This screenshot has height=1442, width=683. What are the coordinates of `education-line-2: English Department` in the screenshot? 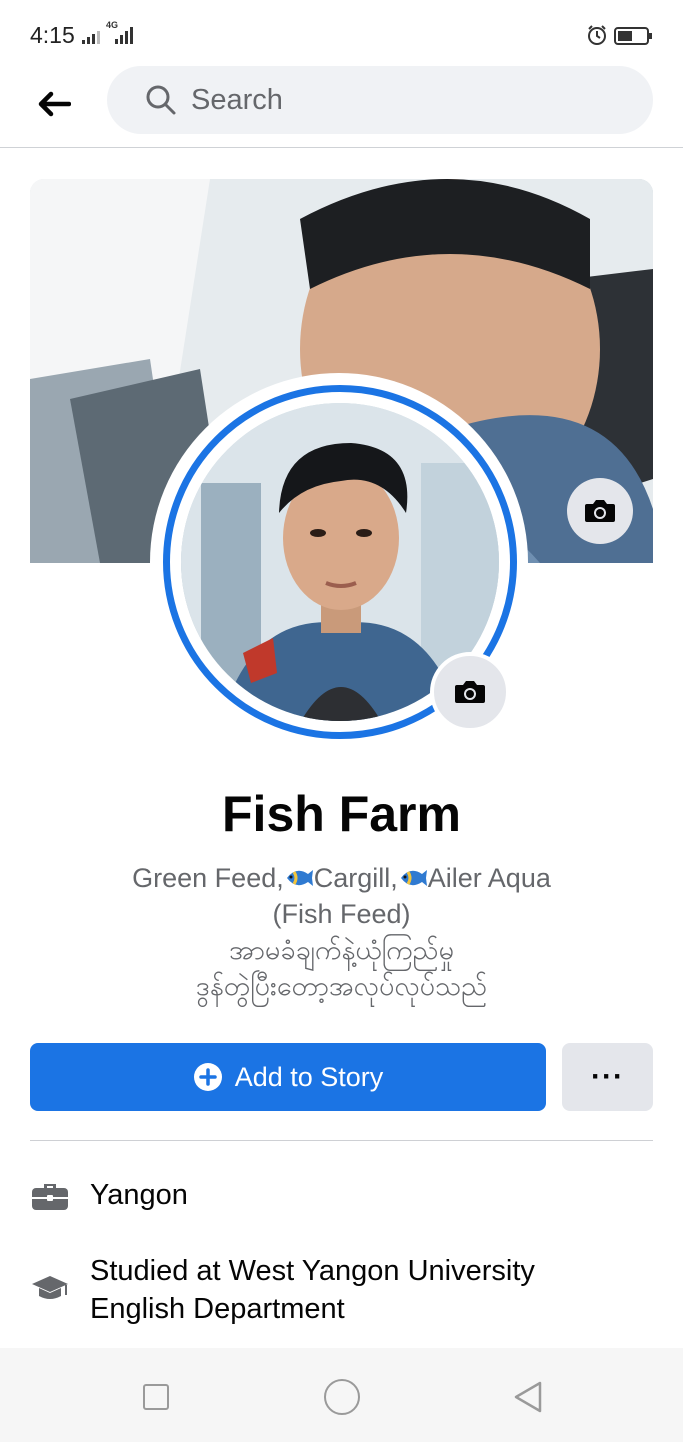 It's located at (217, 1309).